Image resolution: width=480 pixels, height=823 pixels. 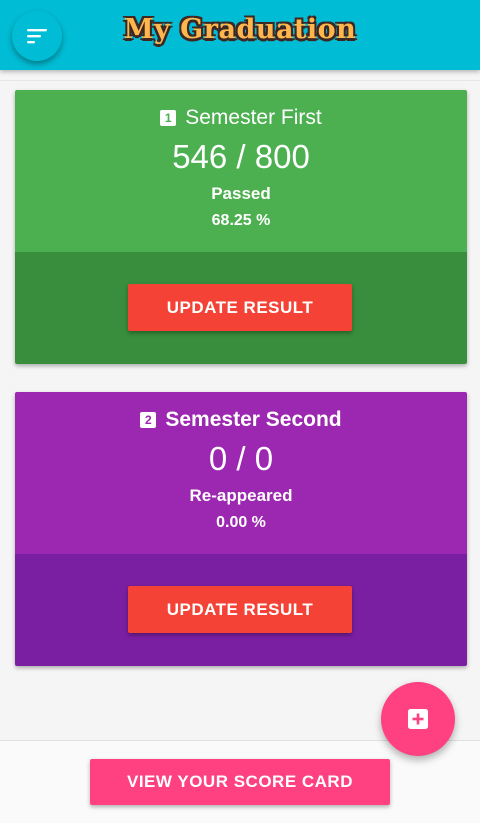 I want to click on app-header: My Graduation, so click(x=240, y=35).